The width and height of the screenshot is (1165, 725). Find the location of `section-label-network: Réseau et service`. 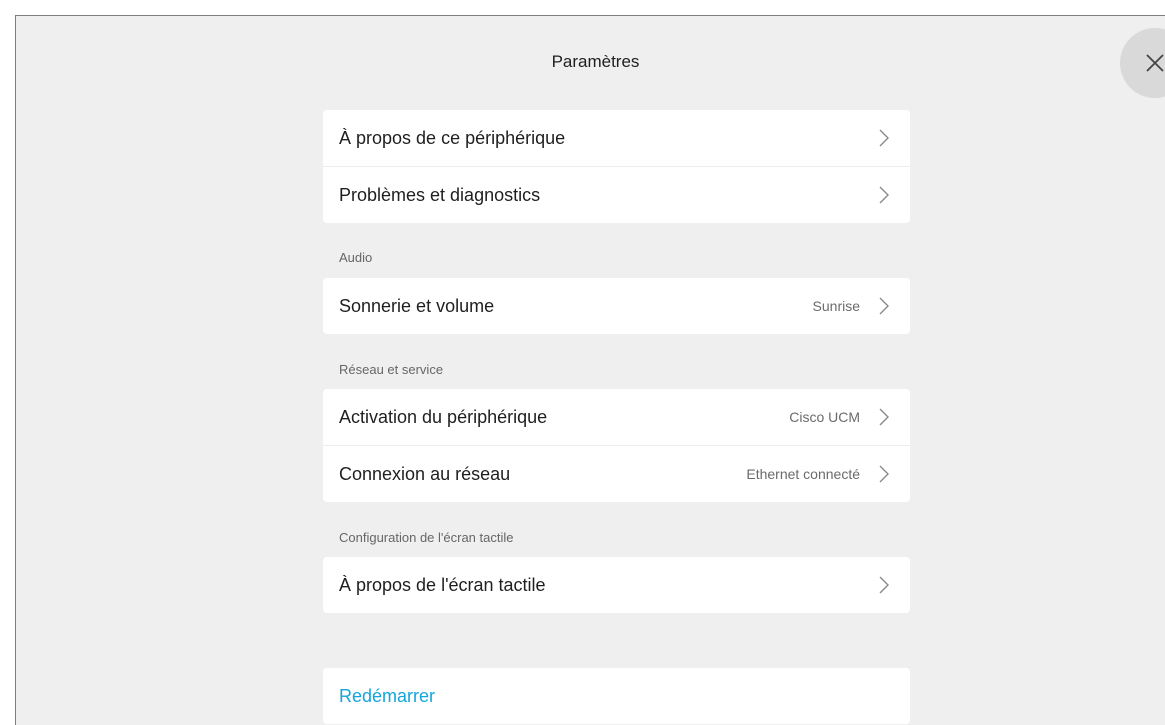

section-label-network: Réseau et service is located at coordinates (391, 369).